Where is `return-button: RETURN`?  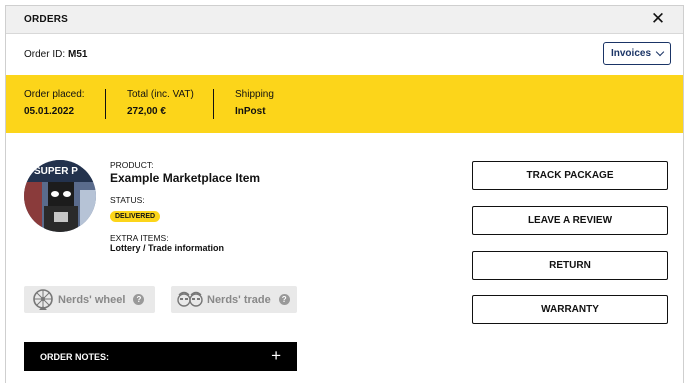 return-button: RETURN is located at coordinates (570, 265).